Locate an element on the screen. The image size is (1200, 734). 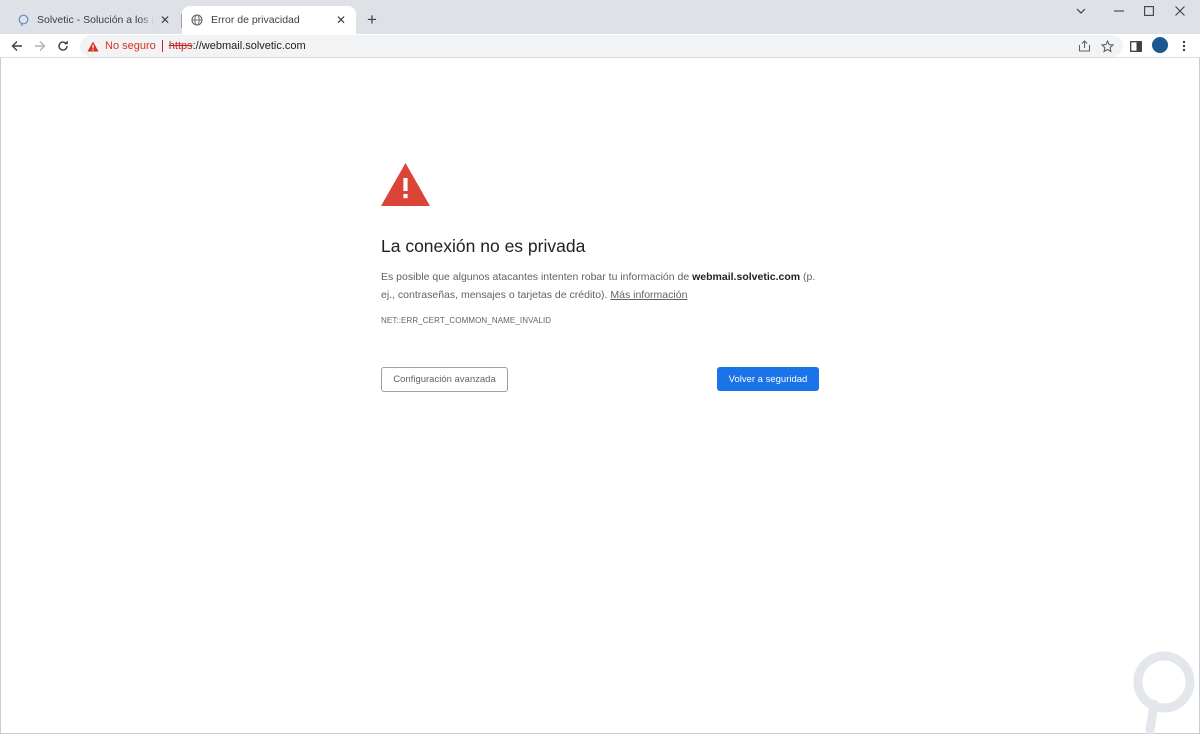
more-menu-icon is located at coordinates (1184, 46).